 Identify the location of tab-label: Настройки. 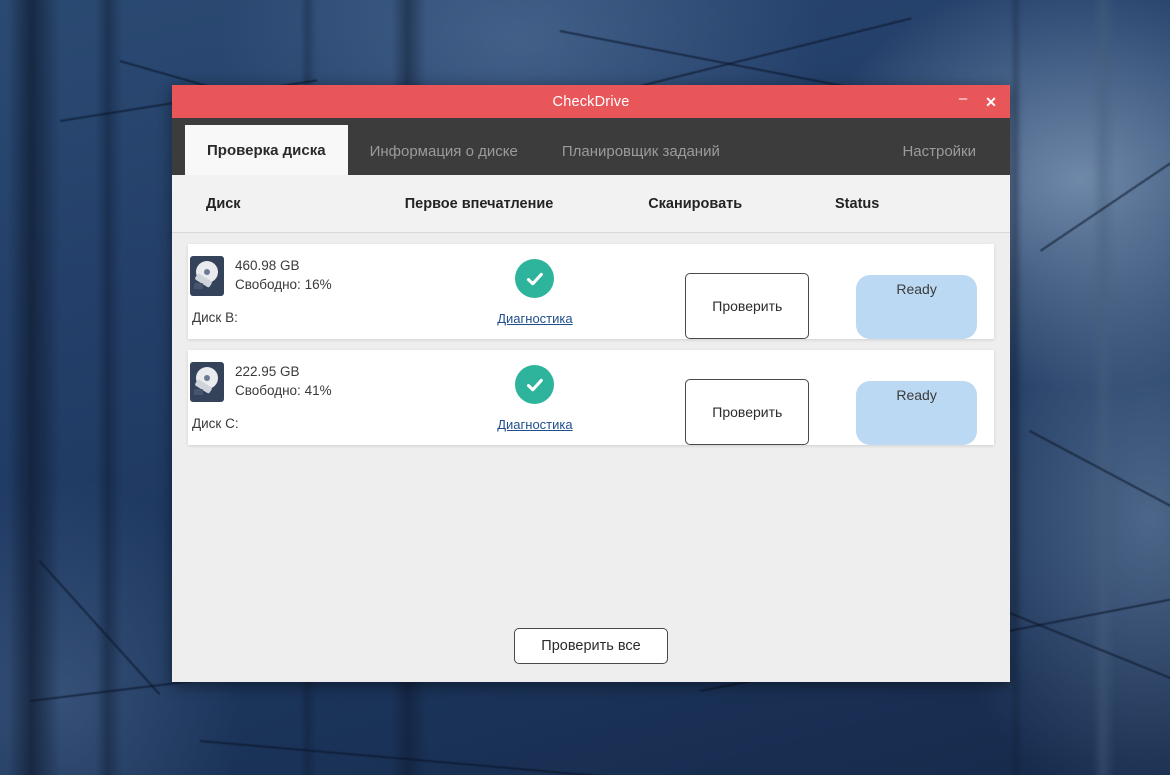
(939, 151).